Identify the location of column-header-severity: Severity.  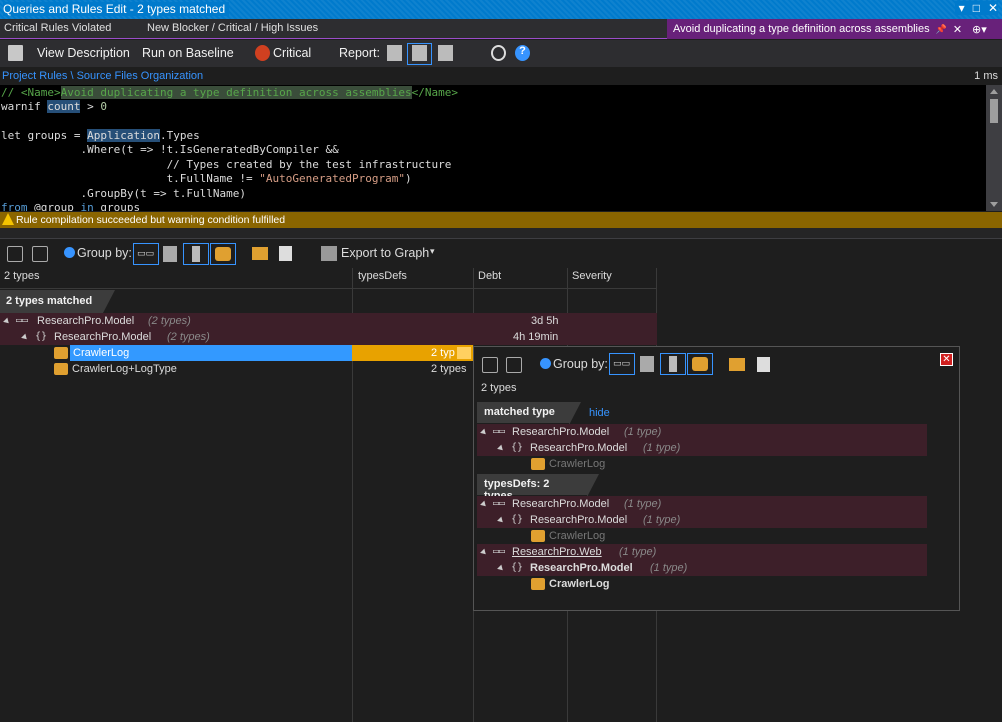
(592, 276).